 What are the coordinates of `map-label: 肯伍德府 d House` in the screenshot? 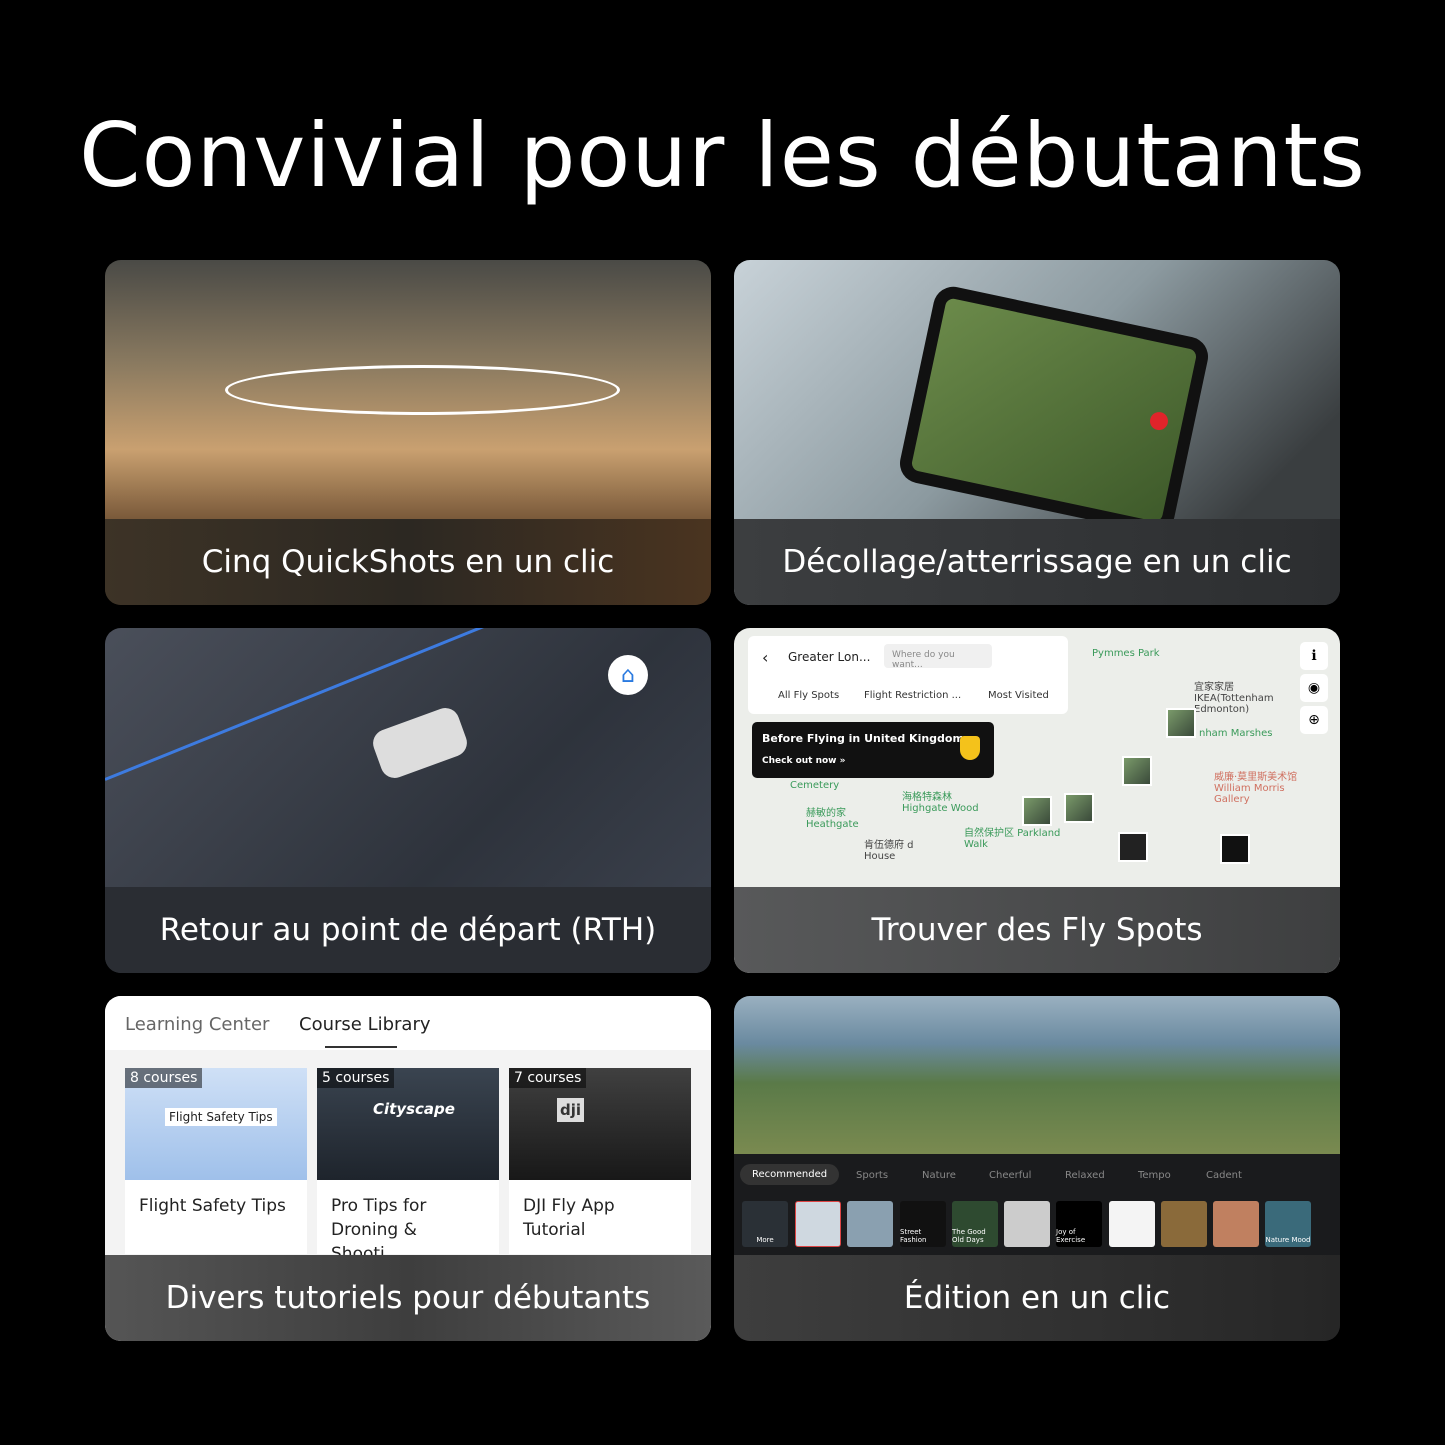 It's located at (889, 851).